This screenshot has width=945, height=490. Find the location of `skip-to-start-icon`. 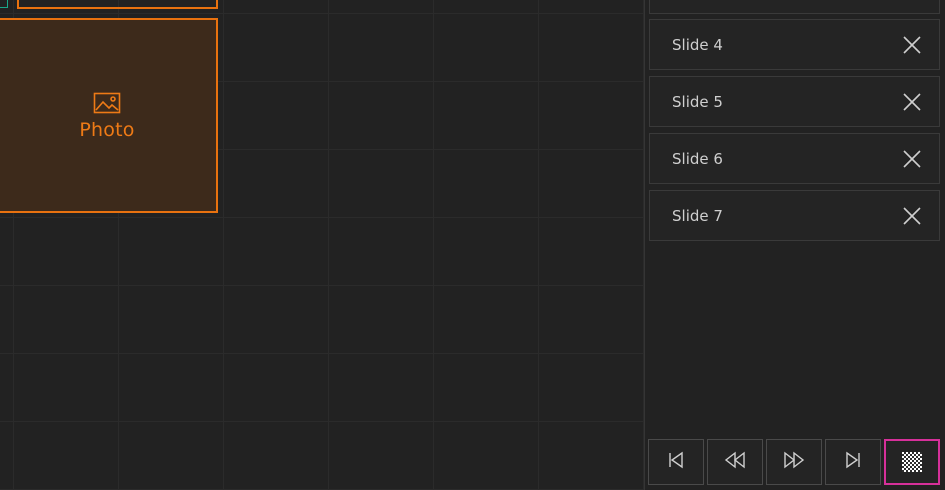

skip-to-start-icon is located at coordinates (676, 462).